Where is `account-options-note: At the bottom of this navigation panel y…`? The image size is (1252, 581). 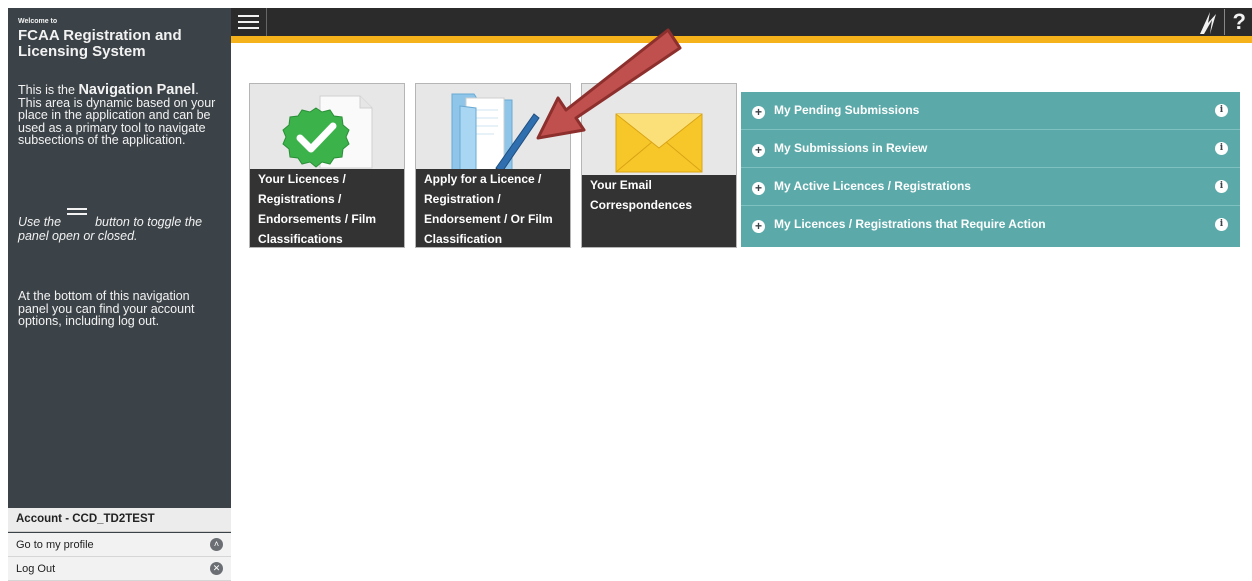
account-options-note: At the bottom of this navigation panel y… is located at coordinates (106, 308).